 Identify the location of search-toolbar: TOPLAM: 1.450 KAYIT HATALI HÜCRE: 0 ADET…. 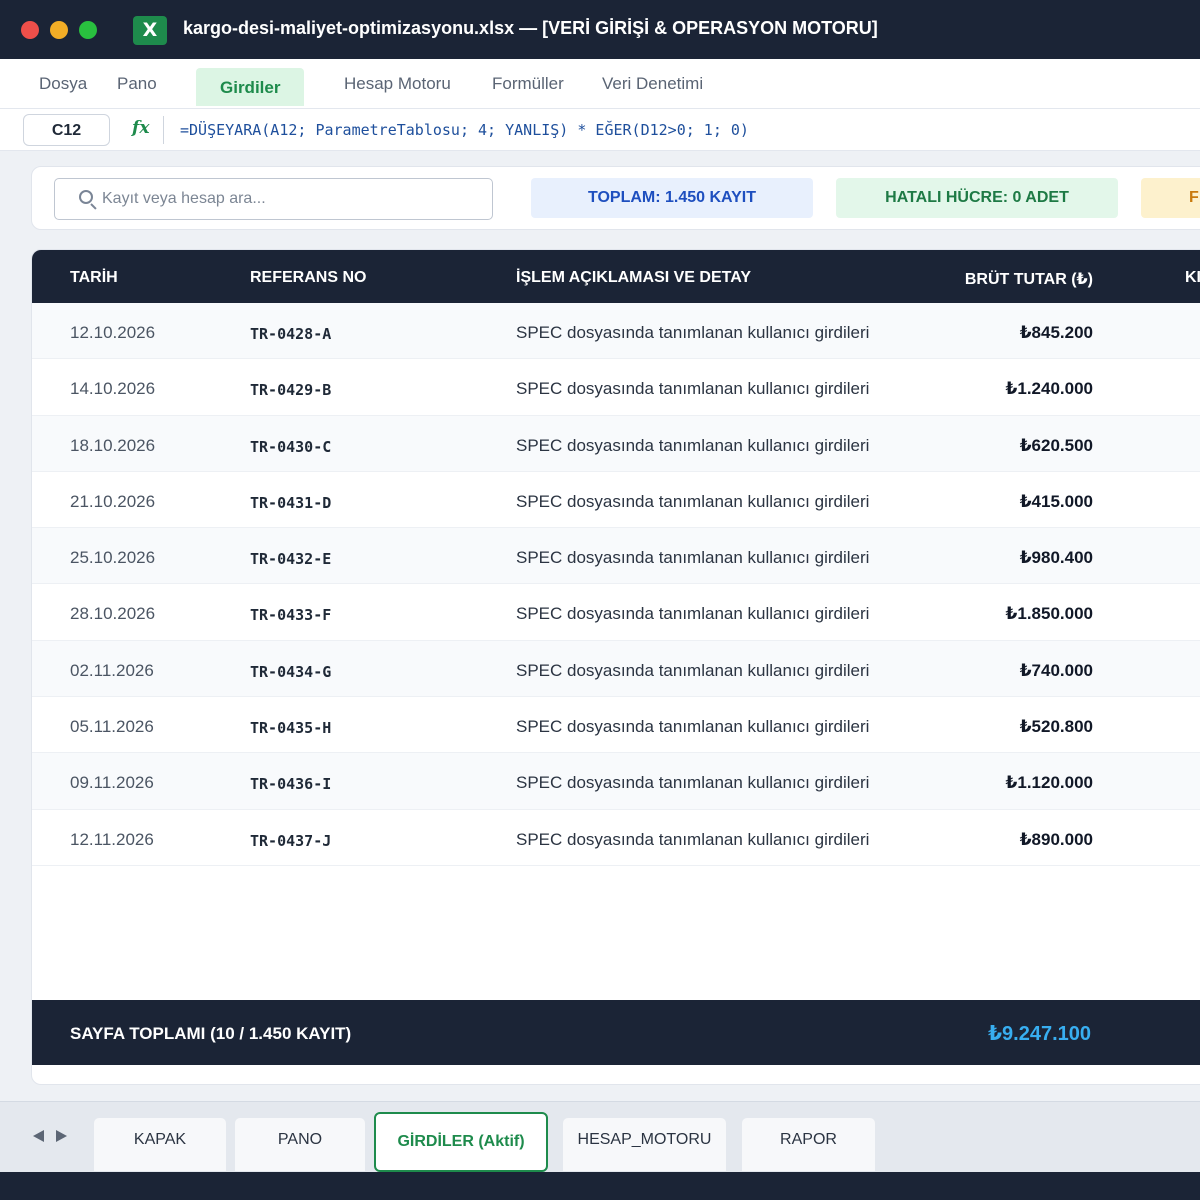
(615, 198).